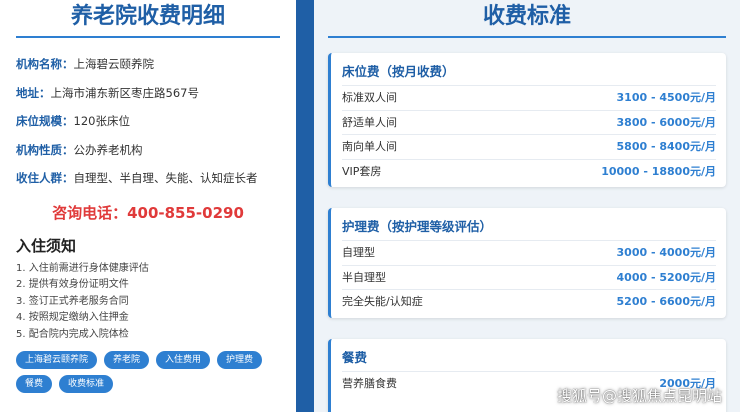 This screenshot has height=412, width=740. Describe the element at coordinates (362, 171) in the screenshot. I see `fee-label: VIP套房` at that location.